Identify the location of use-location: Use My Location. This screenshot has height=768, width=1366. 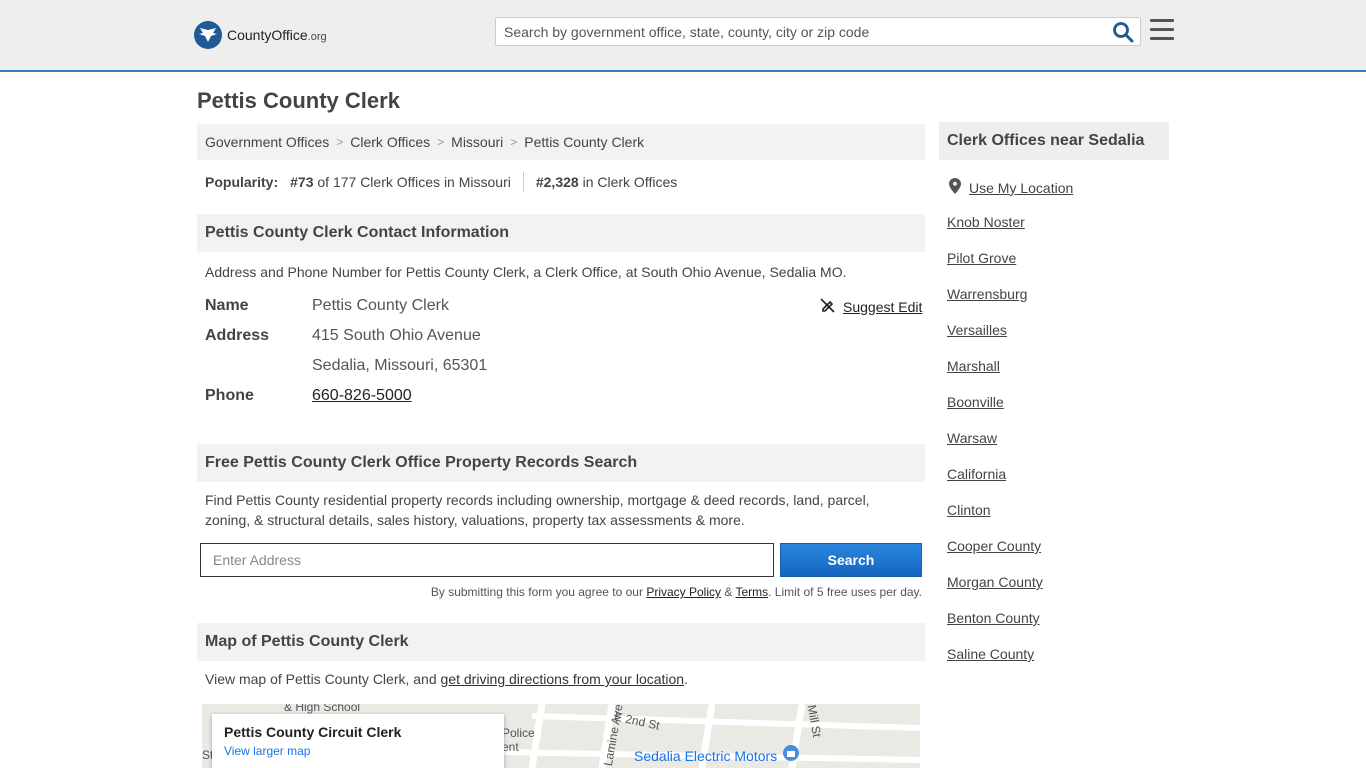
(1011, 187).